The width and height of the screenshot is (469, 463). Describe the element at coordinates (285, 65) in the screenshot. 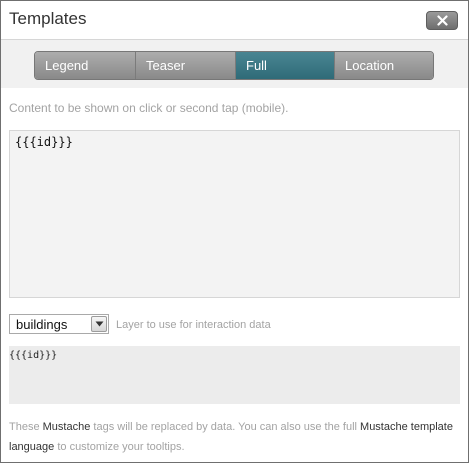

I see `tab-full: Full` at that location.